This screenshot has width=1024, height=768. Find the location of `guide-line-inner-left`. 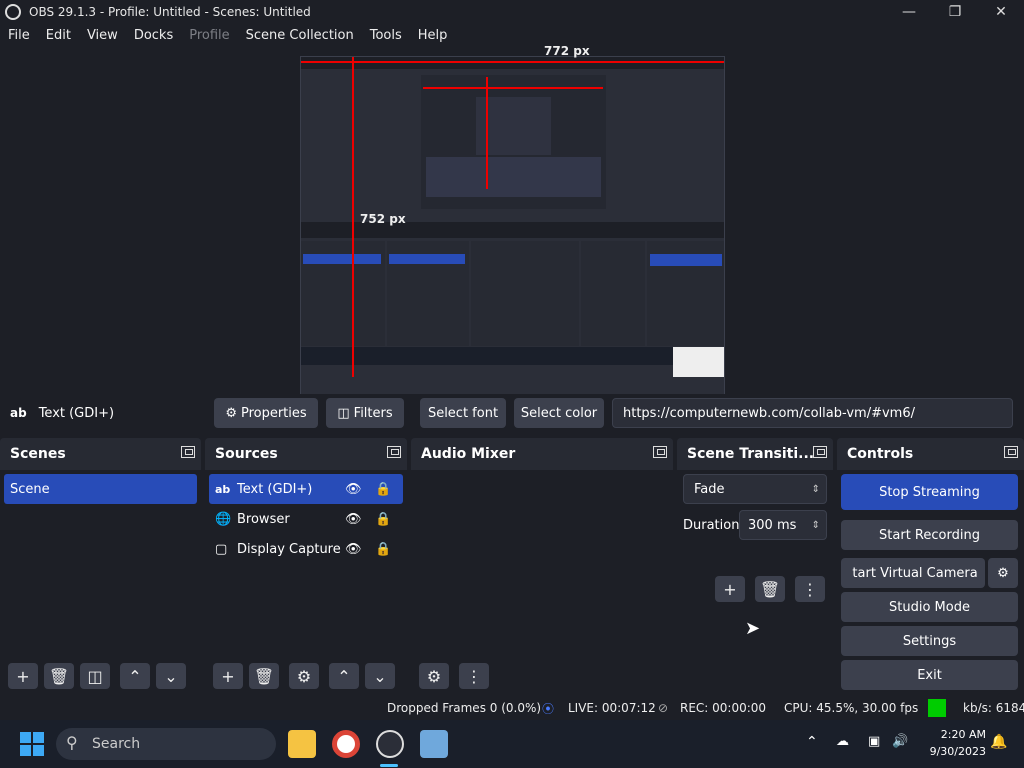

guide-line-inner-left is located at coordinates (487, 133).